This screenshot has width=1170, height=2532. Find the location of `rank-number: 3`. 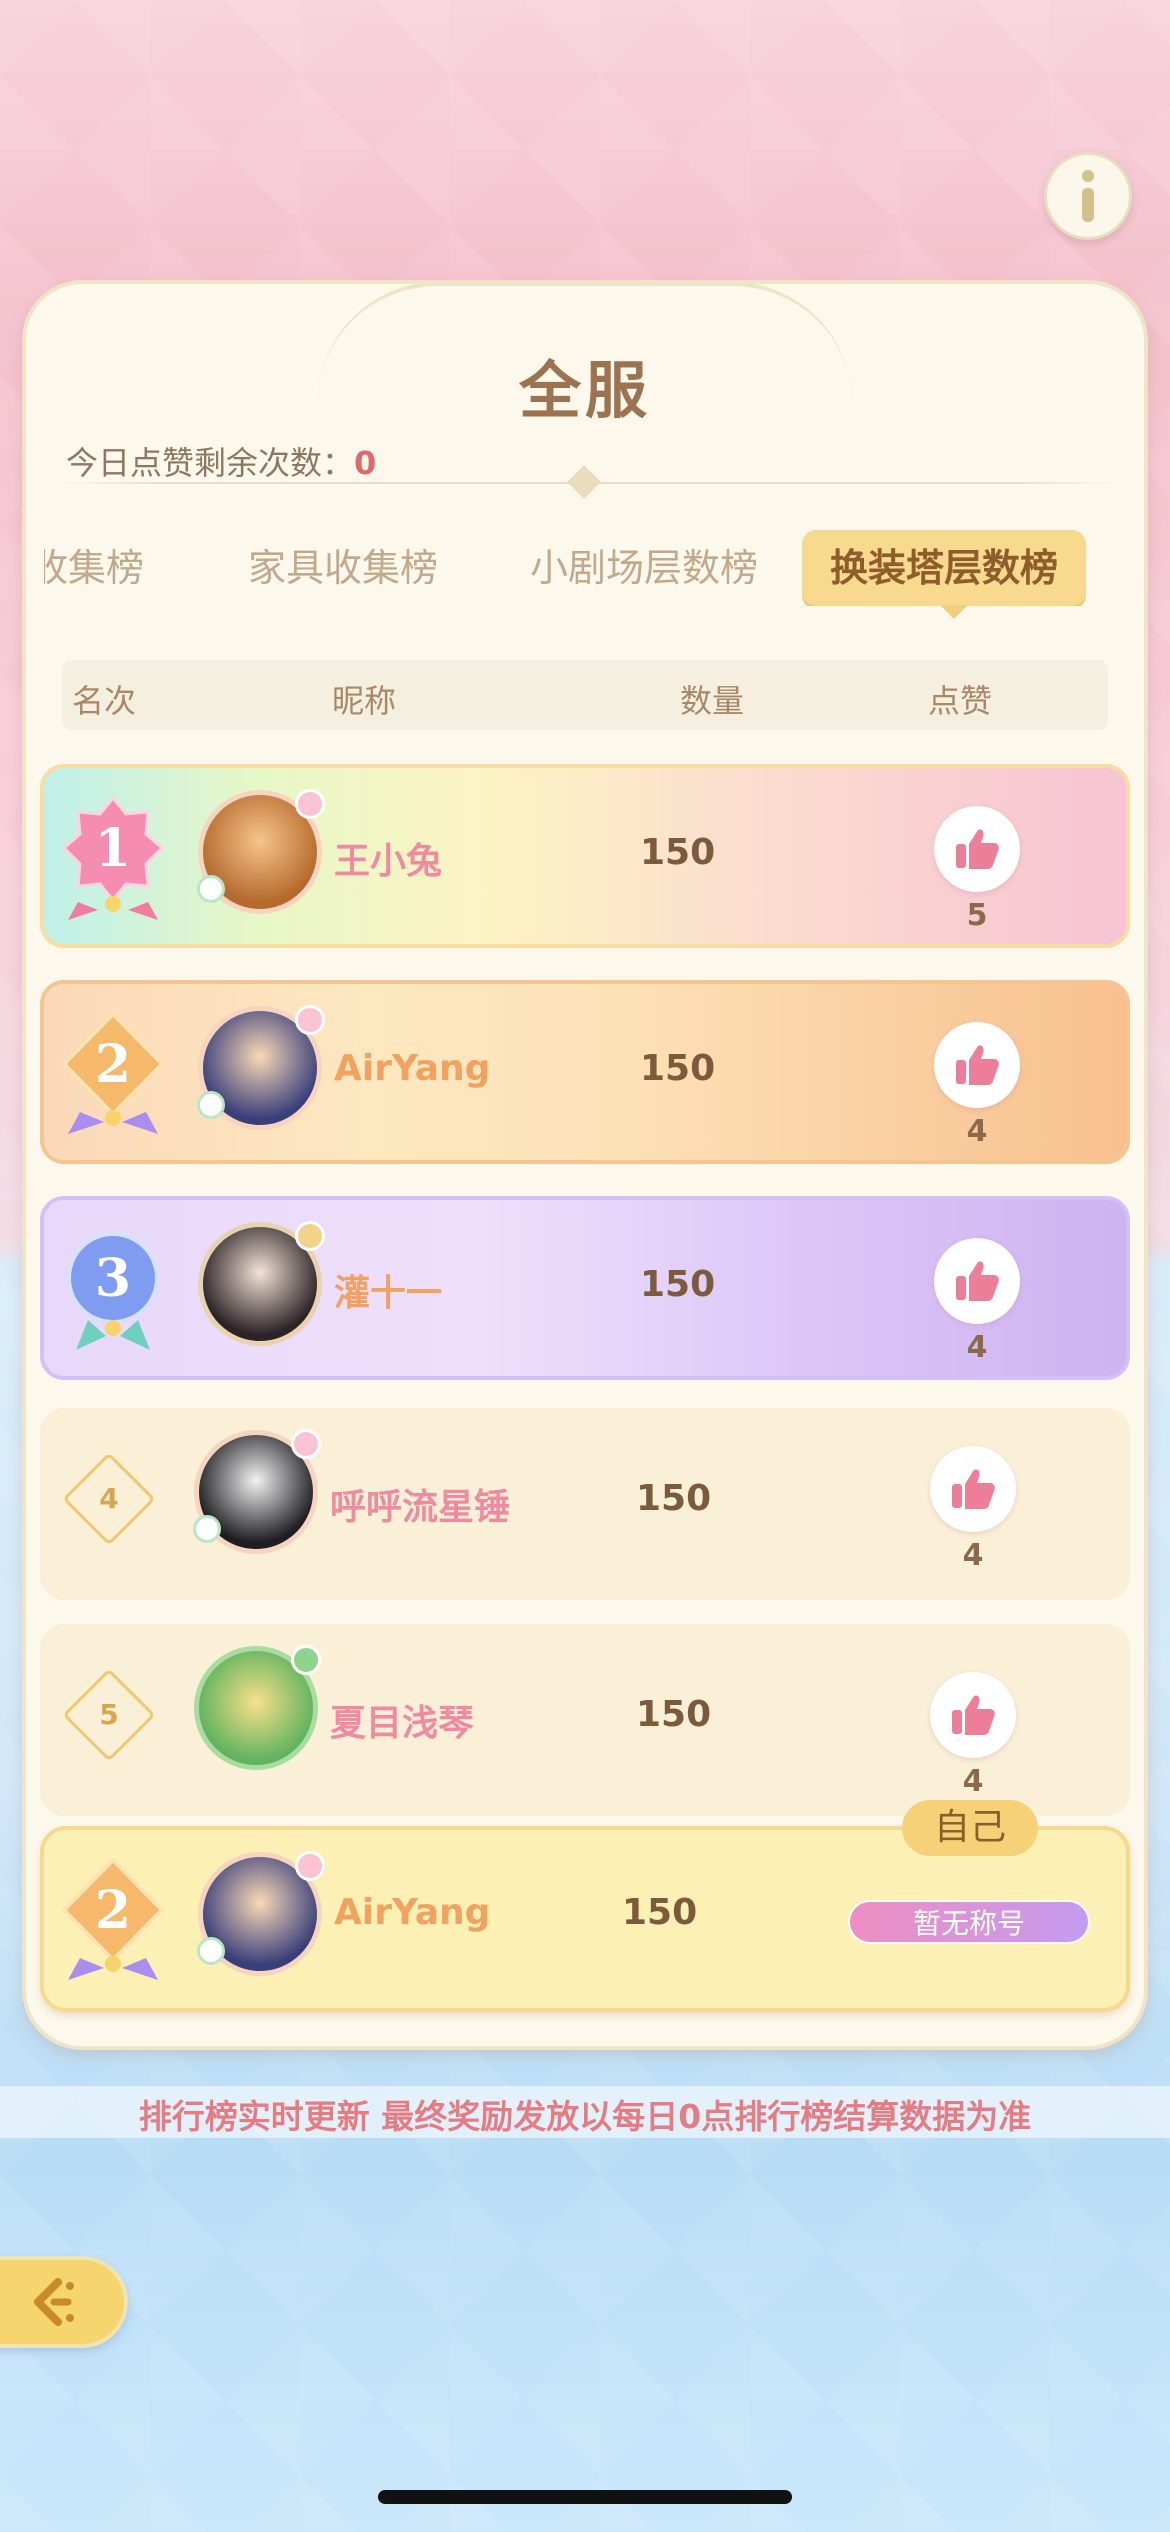

rank-number: 3 is located at coordinates (113, 1278).